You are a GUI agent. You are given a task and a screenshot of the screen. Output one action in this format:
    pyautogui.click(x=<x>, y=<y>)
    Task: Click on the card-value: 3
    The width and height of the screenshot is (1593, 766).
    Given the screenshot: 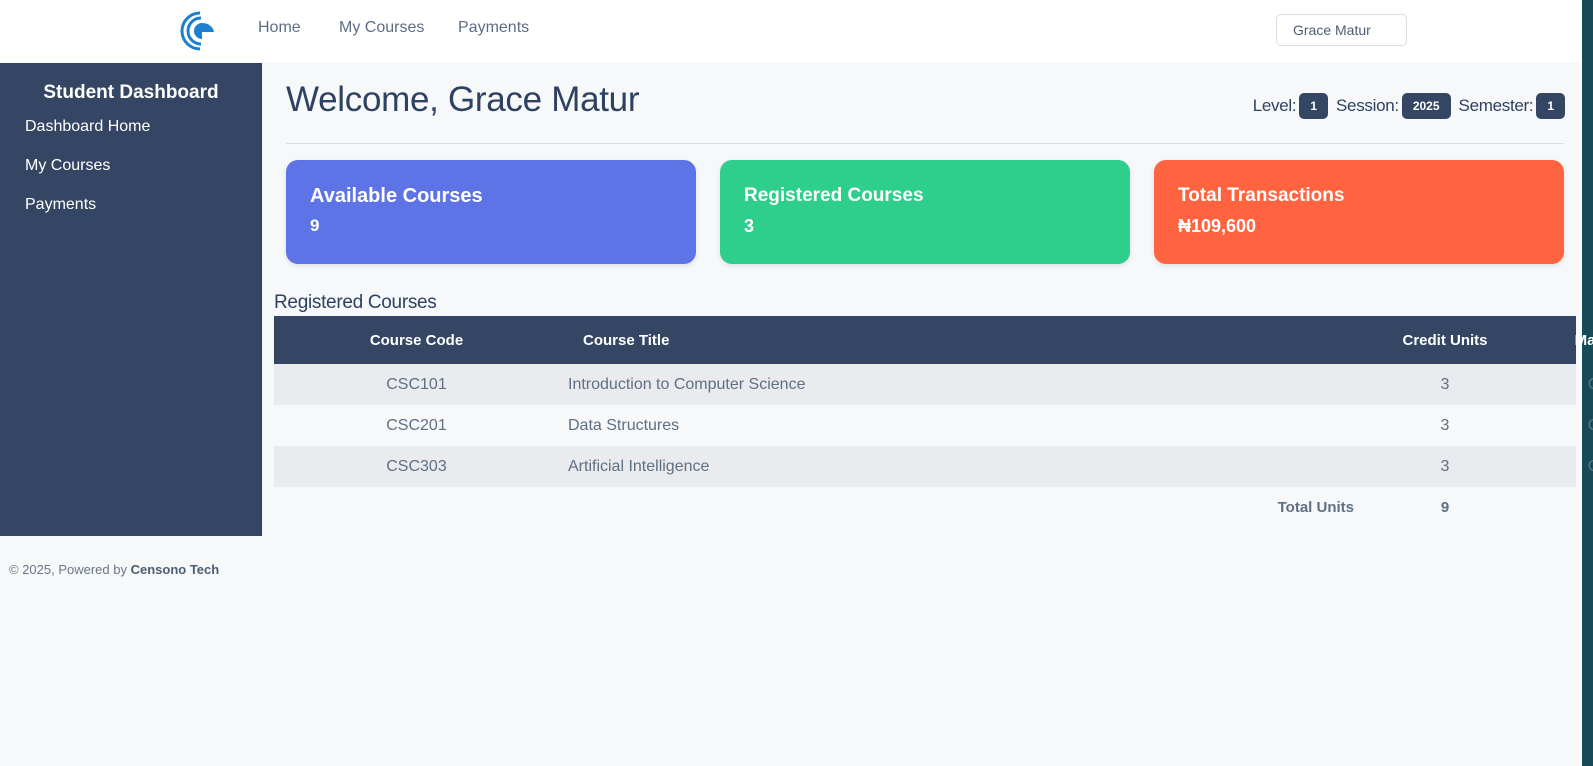 What is the action you would take?
    pyautogui.click(x=749, y=226)
    